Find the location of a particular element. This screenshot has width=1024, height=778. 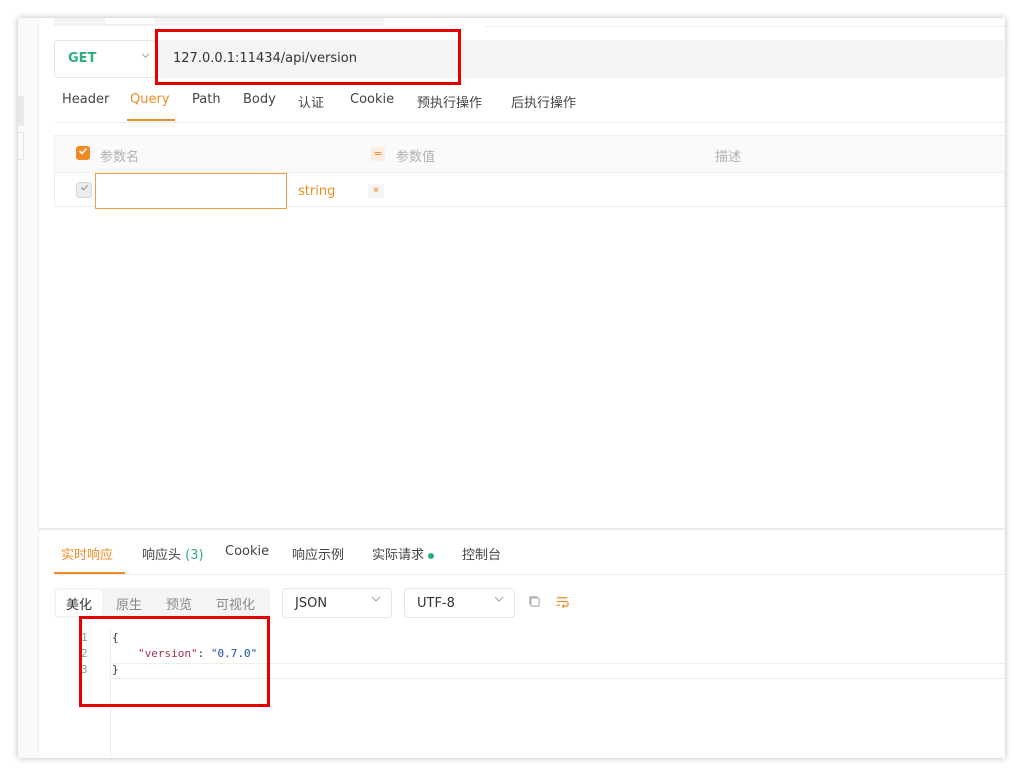

response-tabs: 实时响应 响应头 (3) Cookie 响应示例 实际请求 控制台 is located at coordinates (529, 554).